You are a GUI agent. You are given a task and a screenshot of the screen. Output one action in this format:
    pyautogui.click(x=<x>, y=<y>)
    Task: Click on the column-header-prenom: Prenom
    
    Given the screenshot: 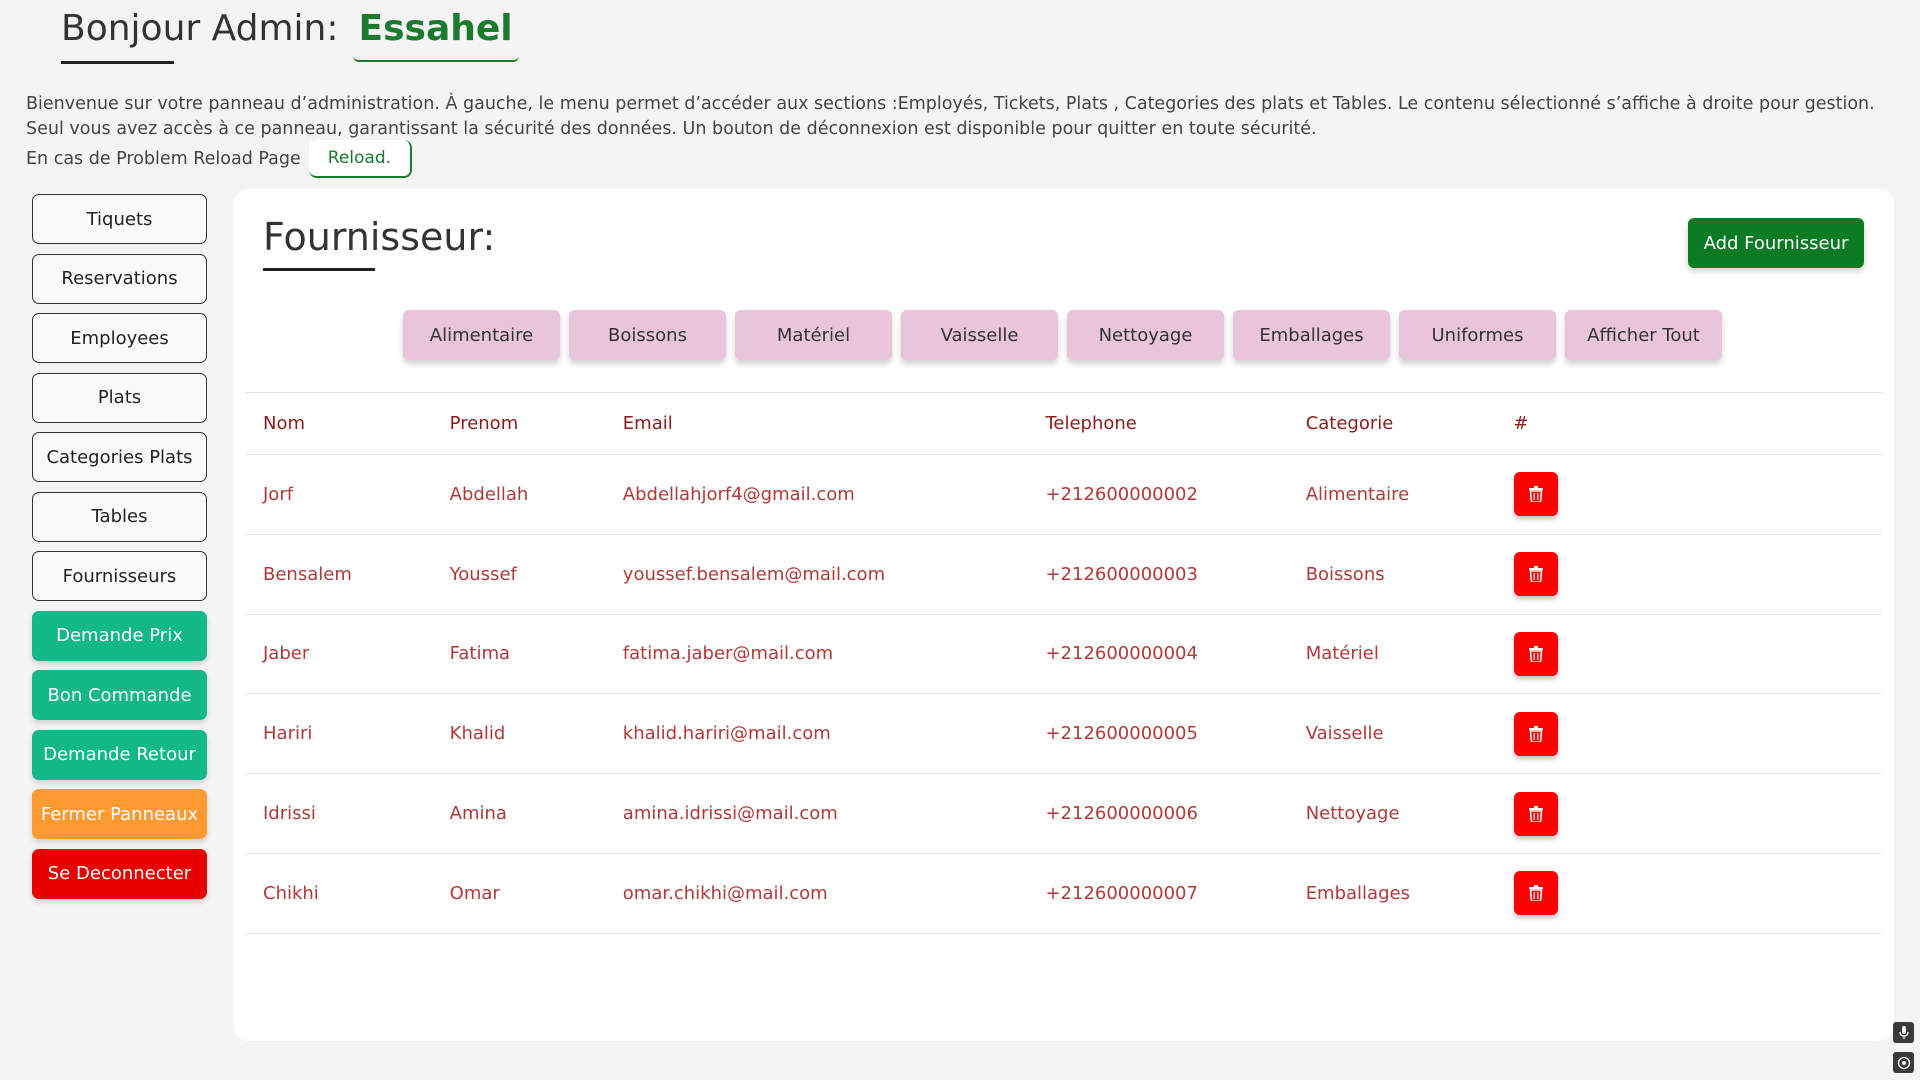 What is the action you would take?
    pyautogui.click(x=484, y=423)
    